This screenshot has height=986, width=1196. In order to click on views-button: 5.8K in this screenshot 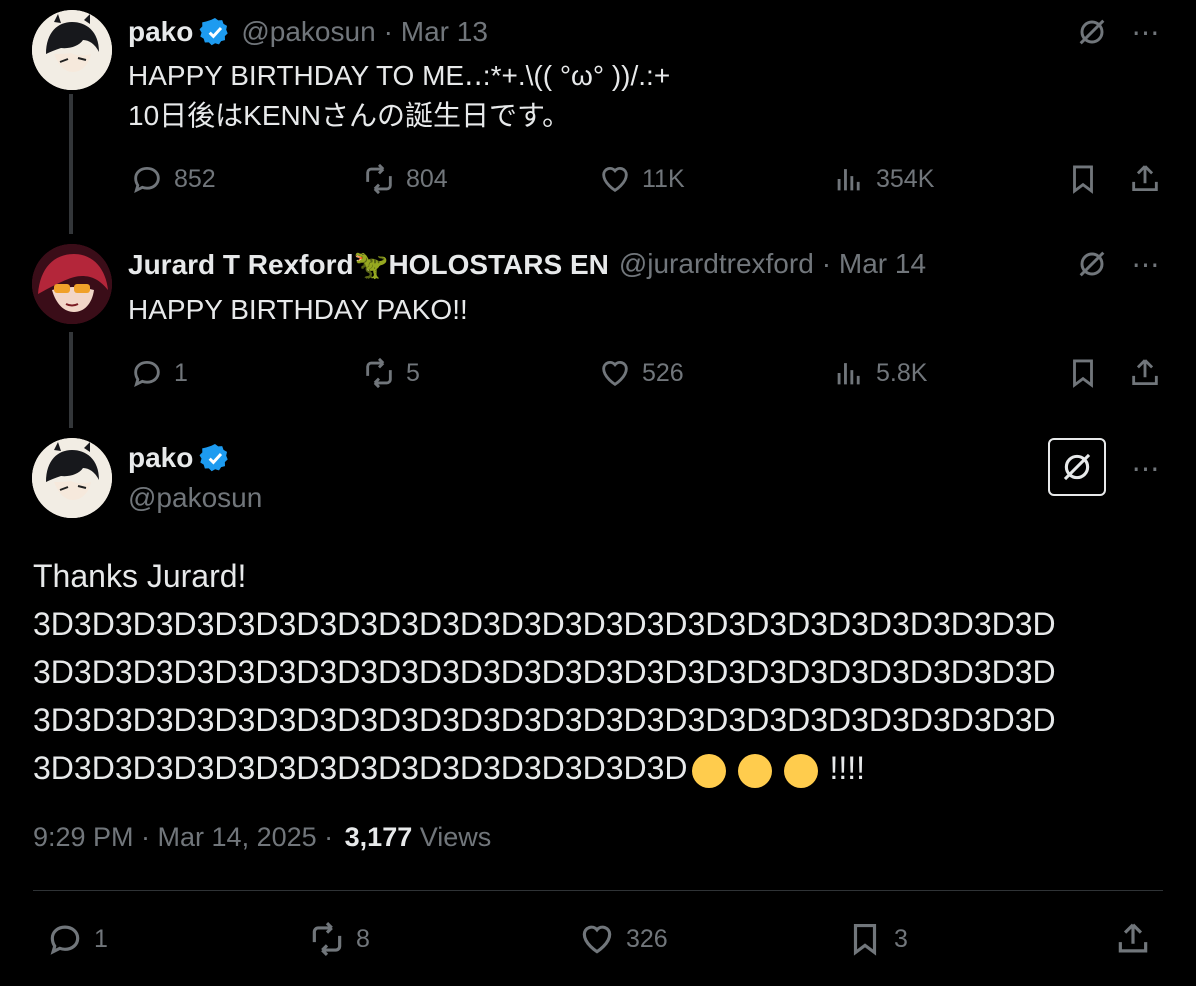, I will do `click(879, 373)`.